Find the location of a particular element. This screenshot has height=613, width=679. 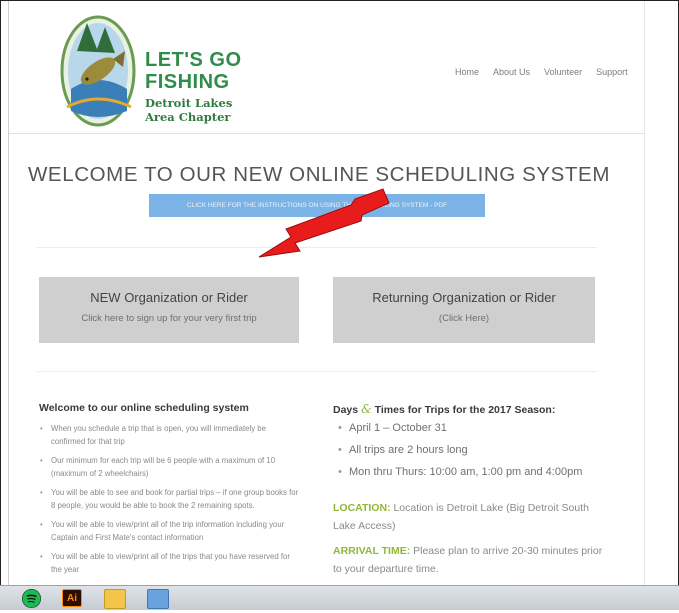

nav-volunteer: Volunteer is located at coordinates (563, 72).